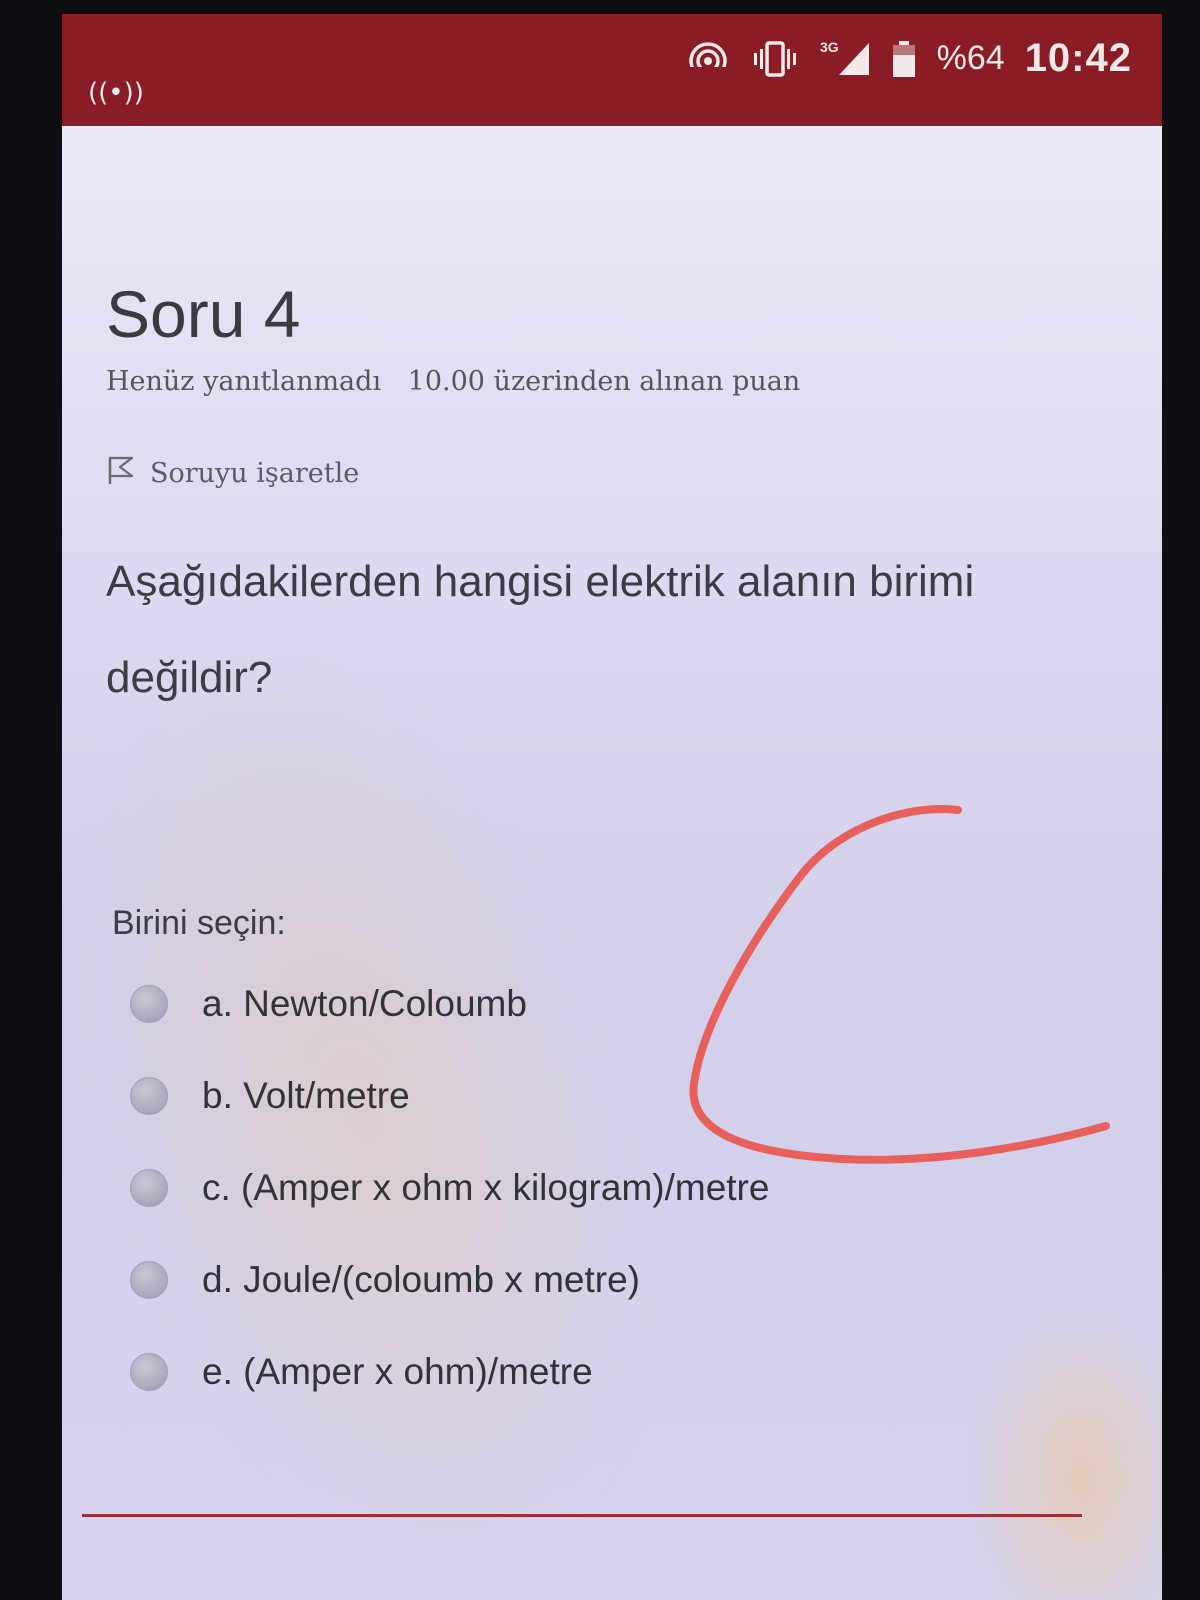 Image resolution: width=1200 pixels, height=1600 pixels. Describe the element at coordinates (582, 1515) in the screenshot. I see `section-divider` at that location.